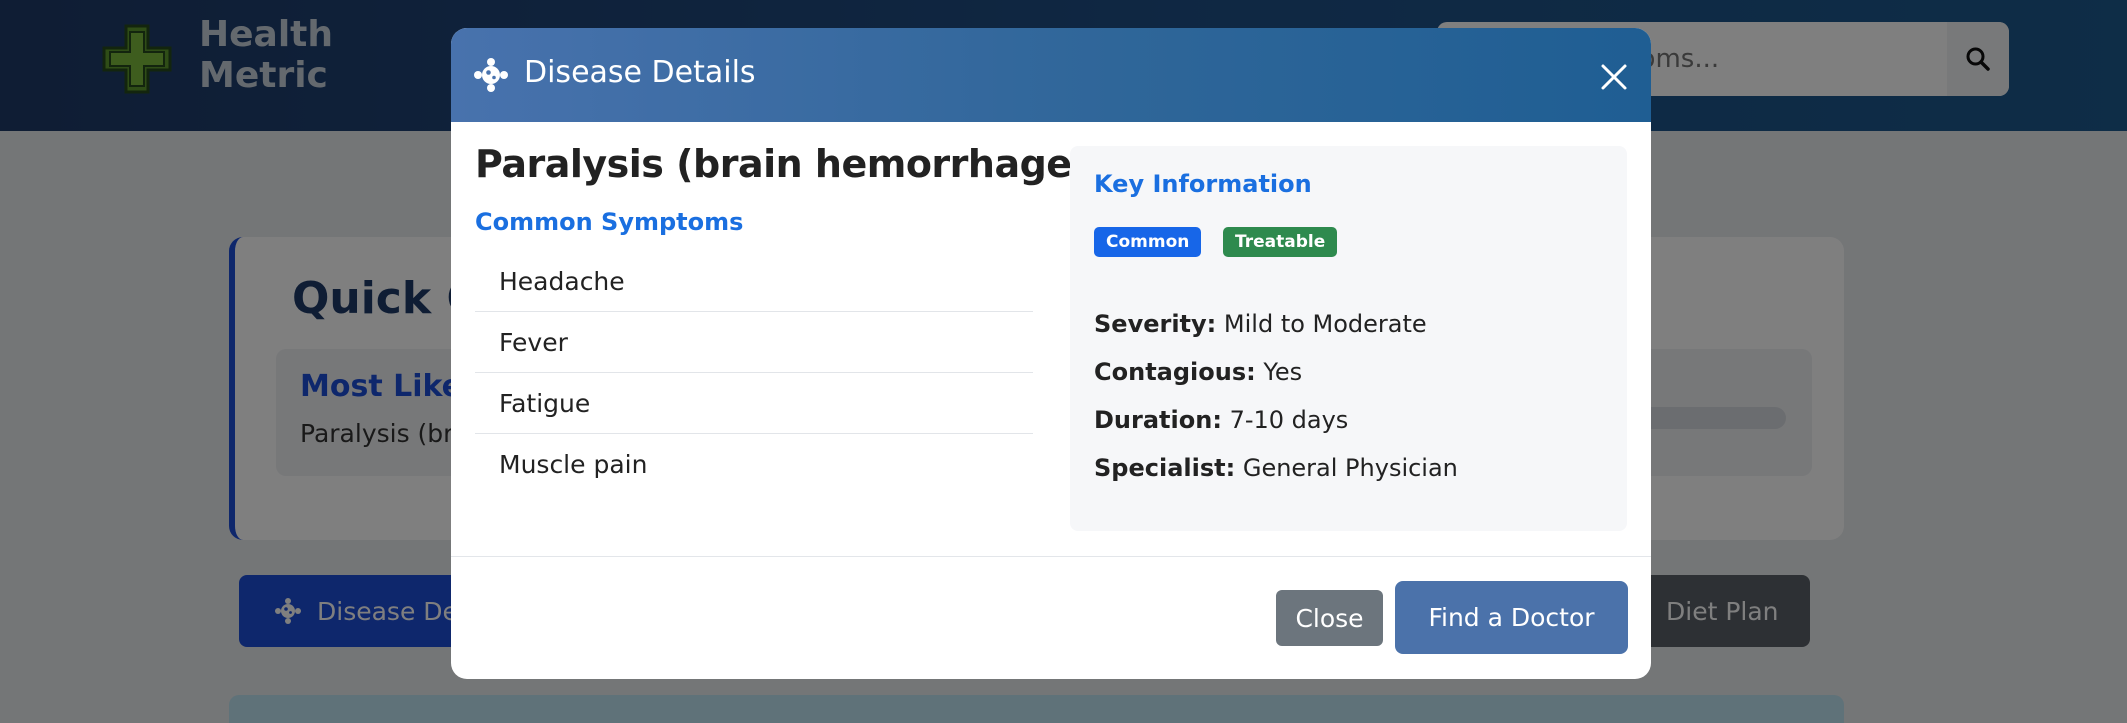 Image resolution: width=2127 pixels, height=723 pixels. I want to click on badge-treatable: Treatable, so click(1280, 242).